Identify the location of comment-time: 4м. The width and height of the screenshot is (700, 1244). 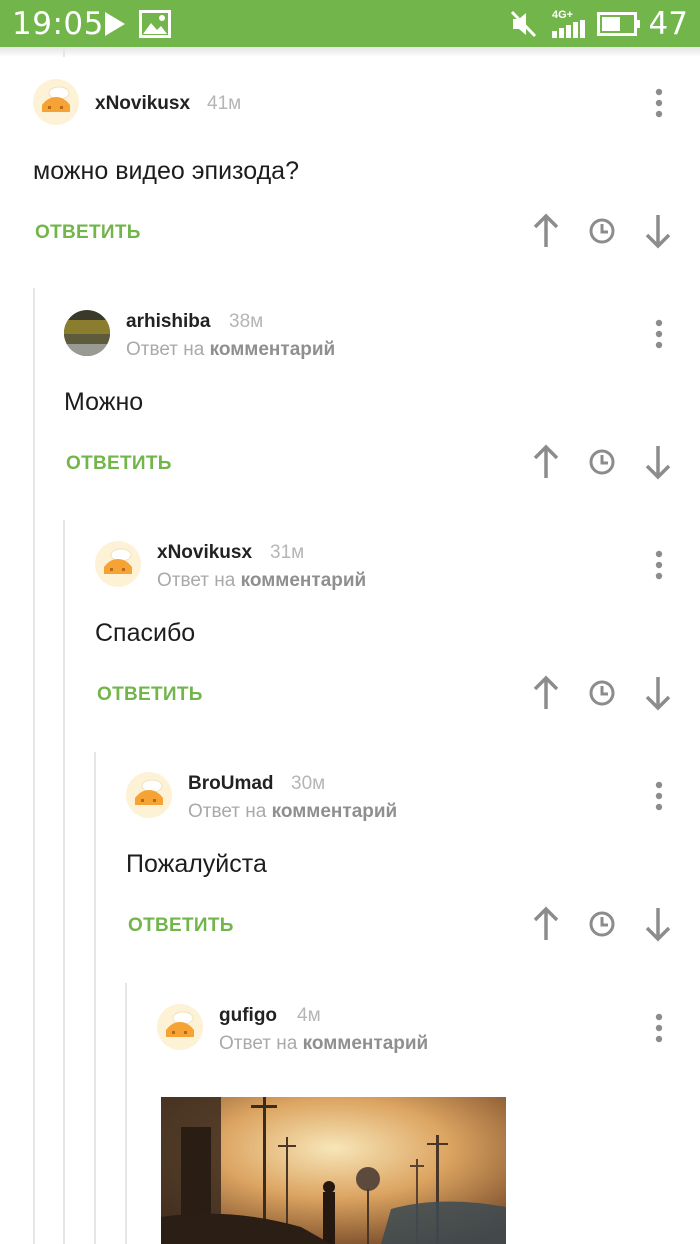
(309, 1015).